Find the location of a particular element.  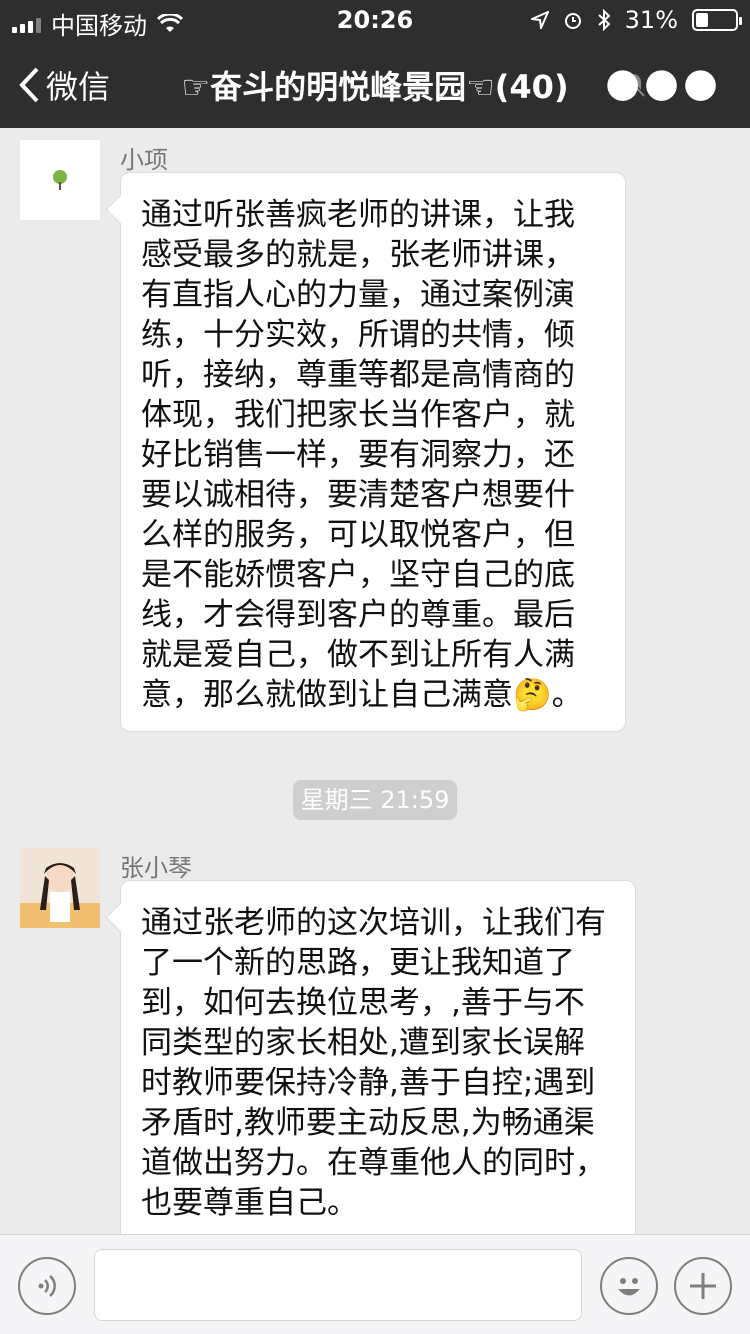

message-input is located at coordinates (338, 1285).